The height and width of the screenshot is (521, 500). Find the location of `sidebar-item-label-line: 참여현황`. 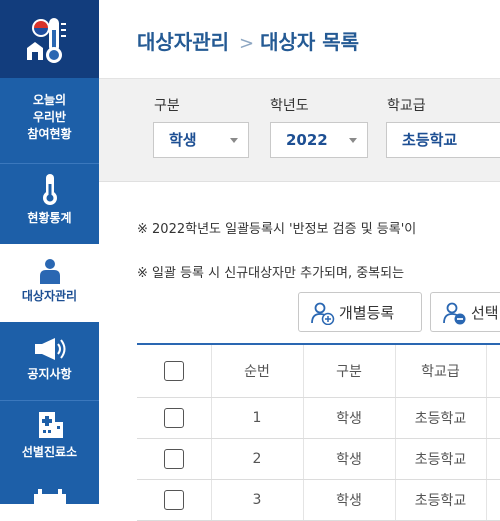

sidebar-item-label-line: 참여현황 is located at coordinates (49, 134).